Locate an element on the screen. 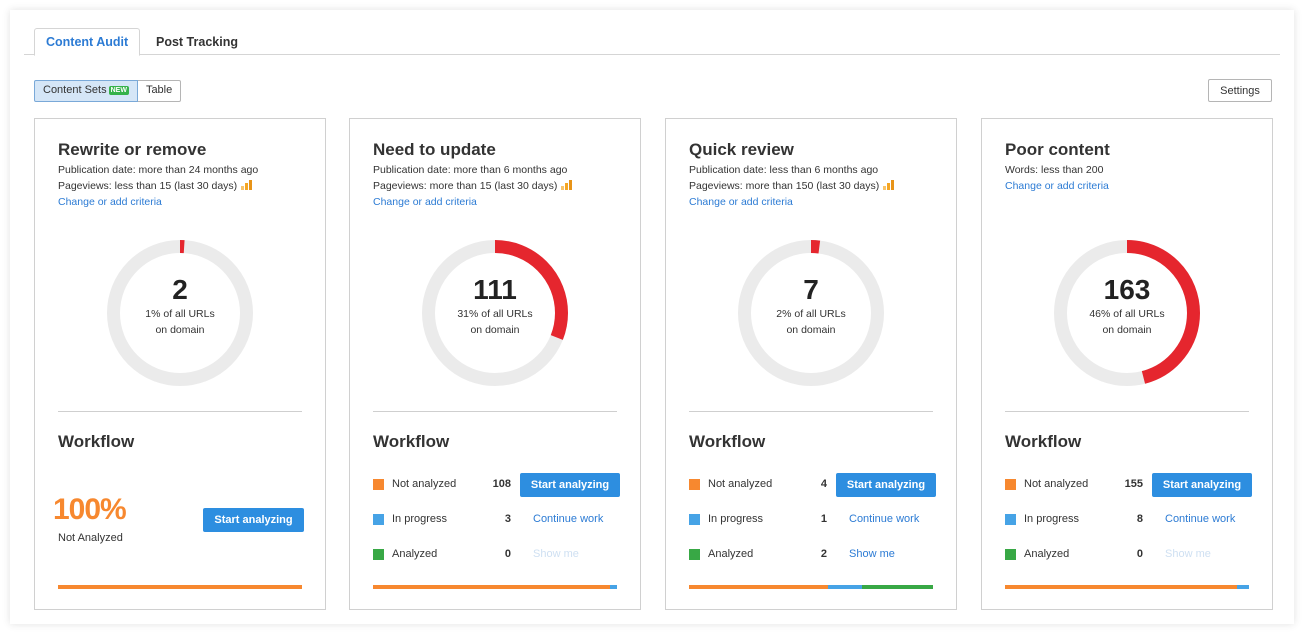 This screenshot has width=1304, height=634. tab-post-tracking: Post Tracking is located at coordinates (197, 41).